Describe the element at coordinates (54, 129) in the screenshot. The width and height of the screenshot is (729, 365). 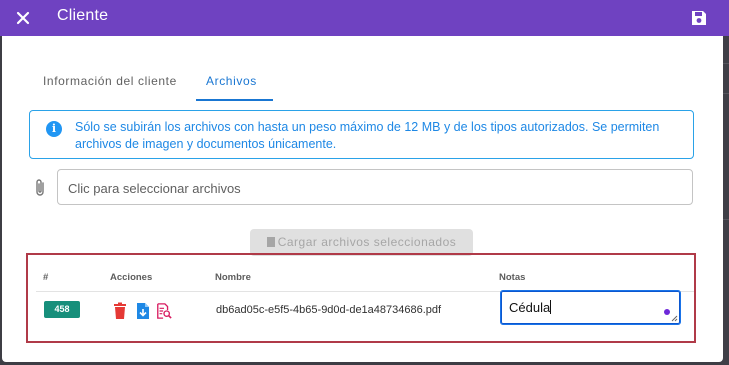
I see `info-icon: i` at that location.